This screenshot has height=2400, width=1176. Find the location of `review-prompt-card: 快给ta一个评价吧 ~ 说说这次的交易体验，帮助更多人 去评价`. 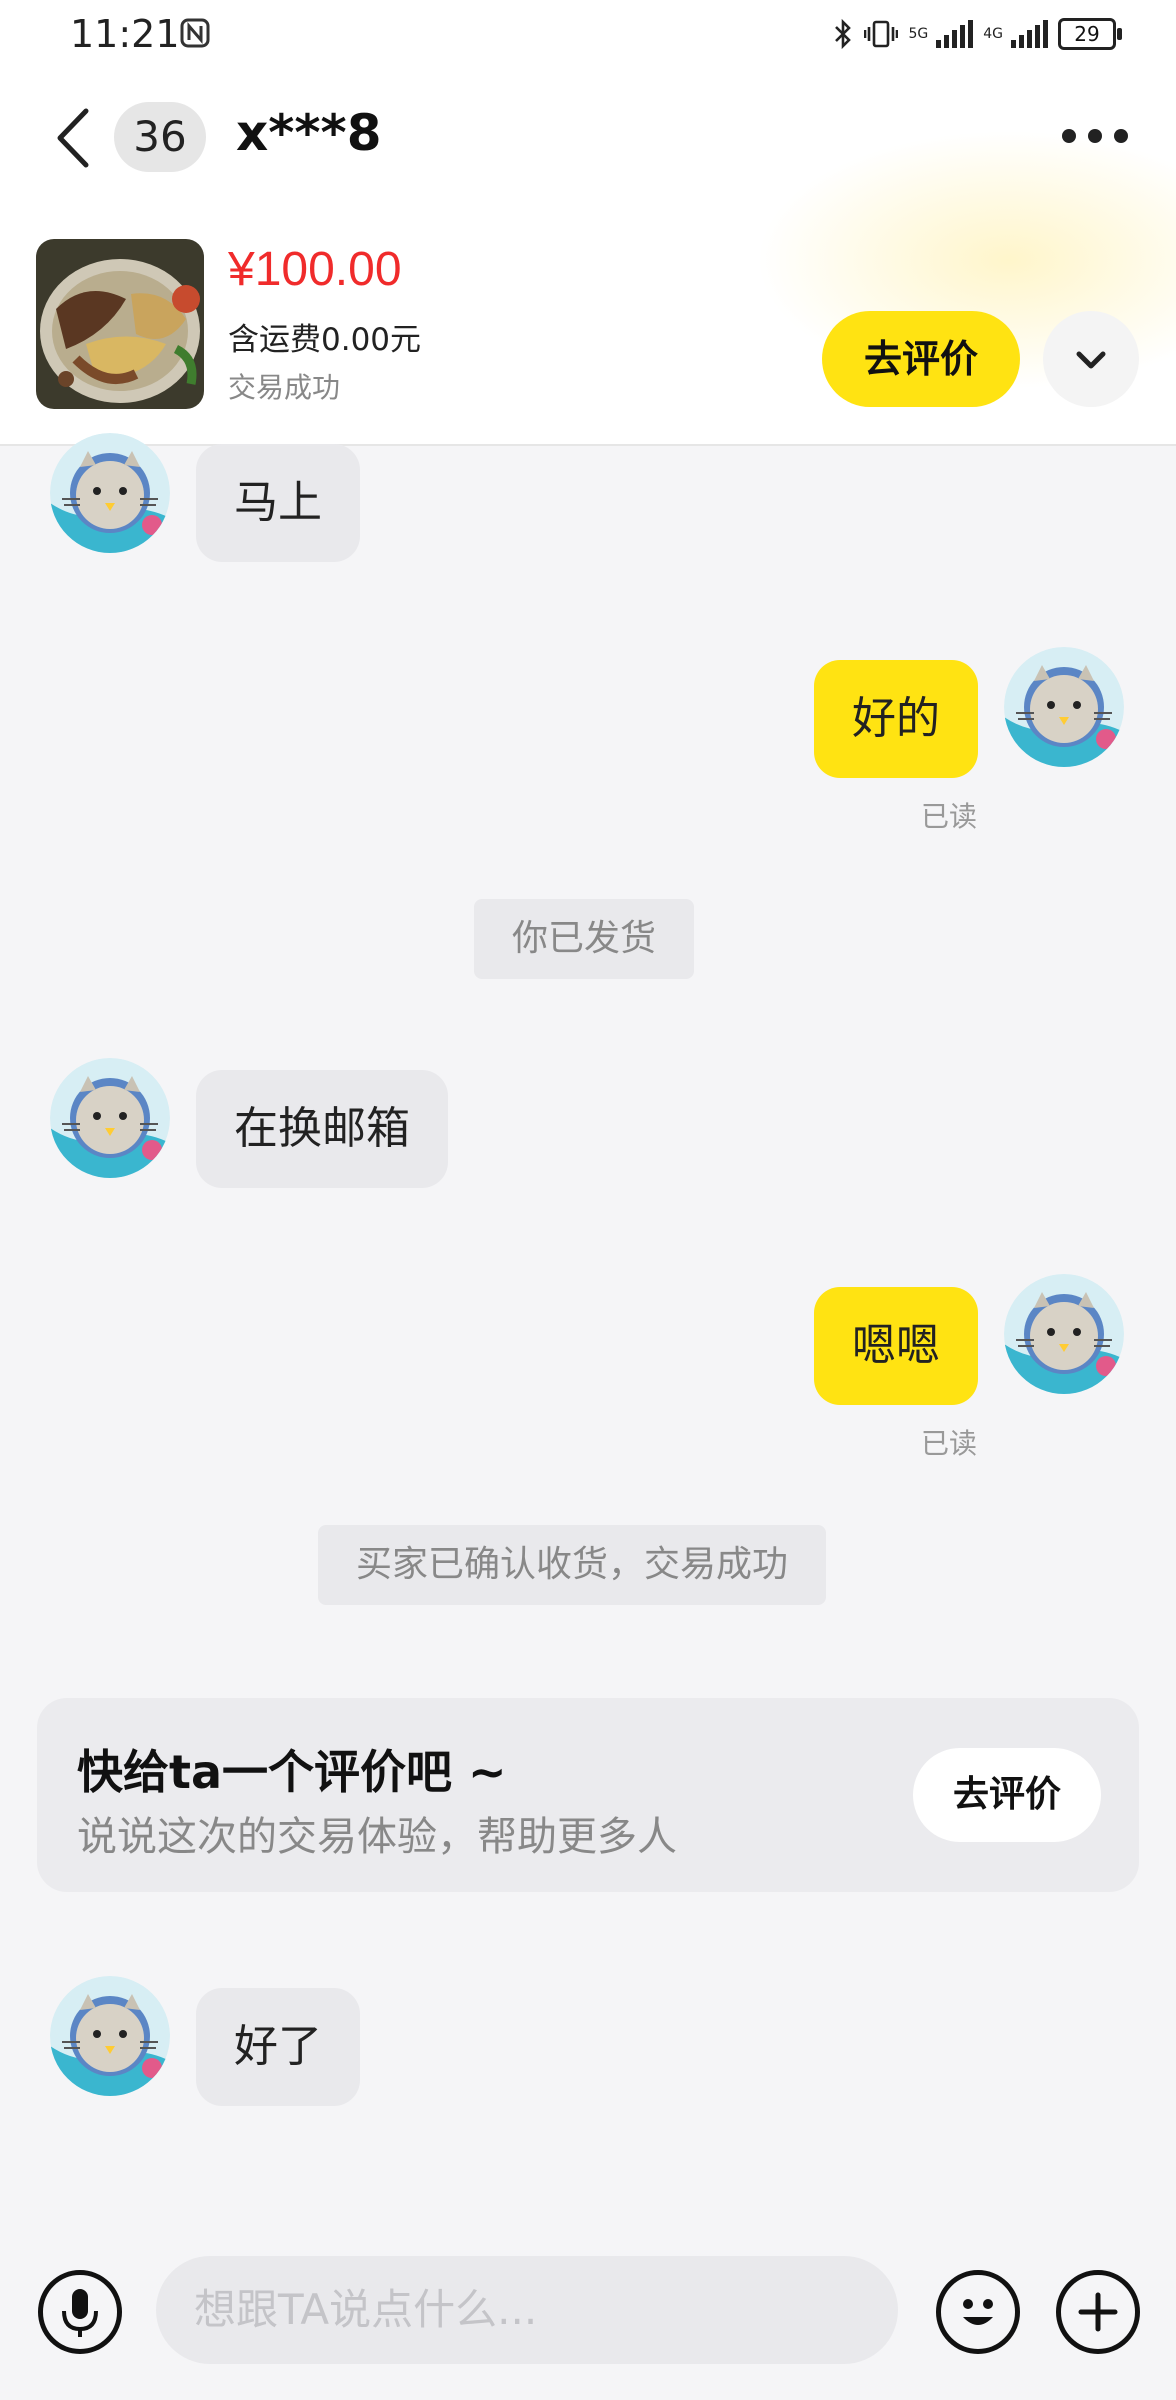

review-prompt-card: 快给ta一个评价吧 ~ 说说这次的交易体验，帮助更多人 去评价 is located at coordinates (588, 1795).